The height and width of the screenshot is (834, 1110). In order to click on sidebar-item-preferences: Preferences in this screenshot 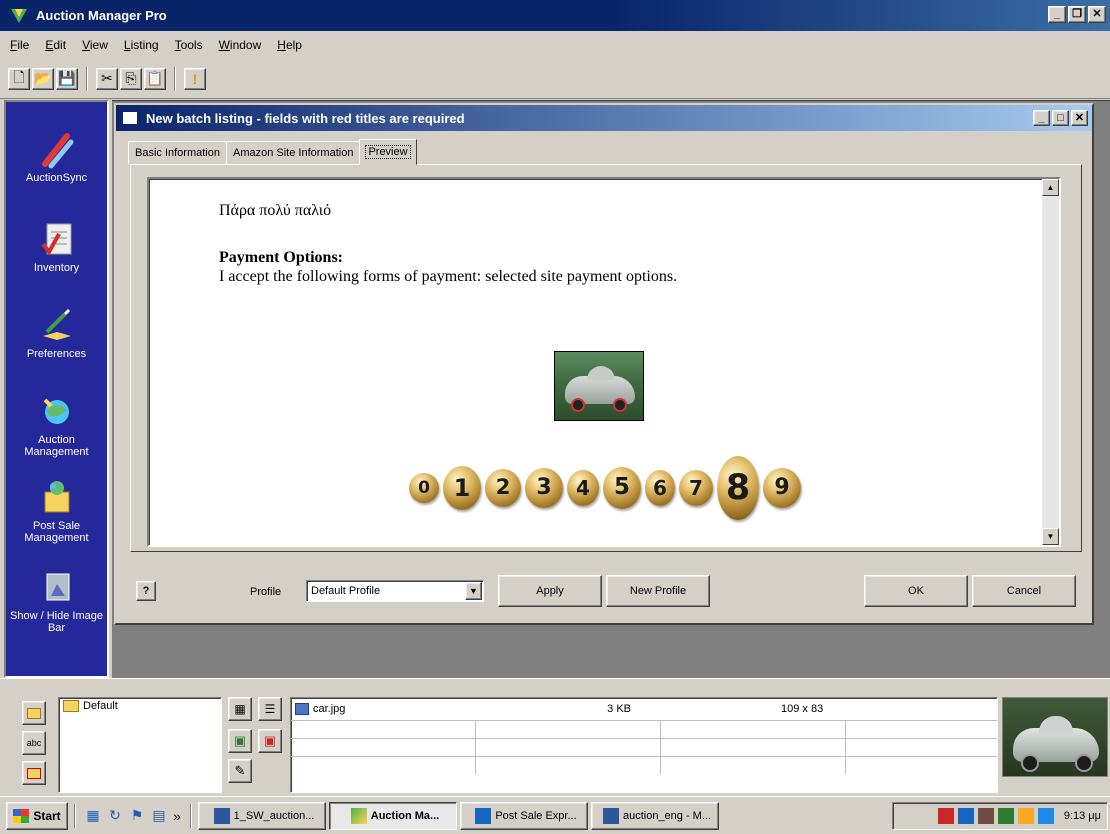, I will do `click(56, 333)`.